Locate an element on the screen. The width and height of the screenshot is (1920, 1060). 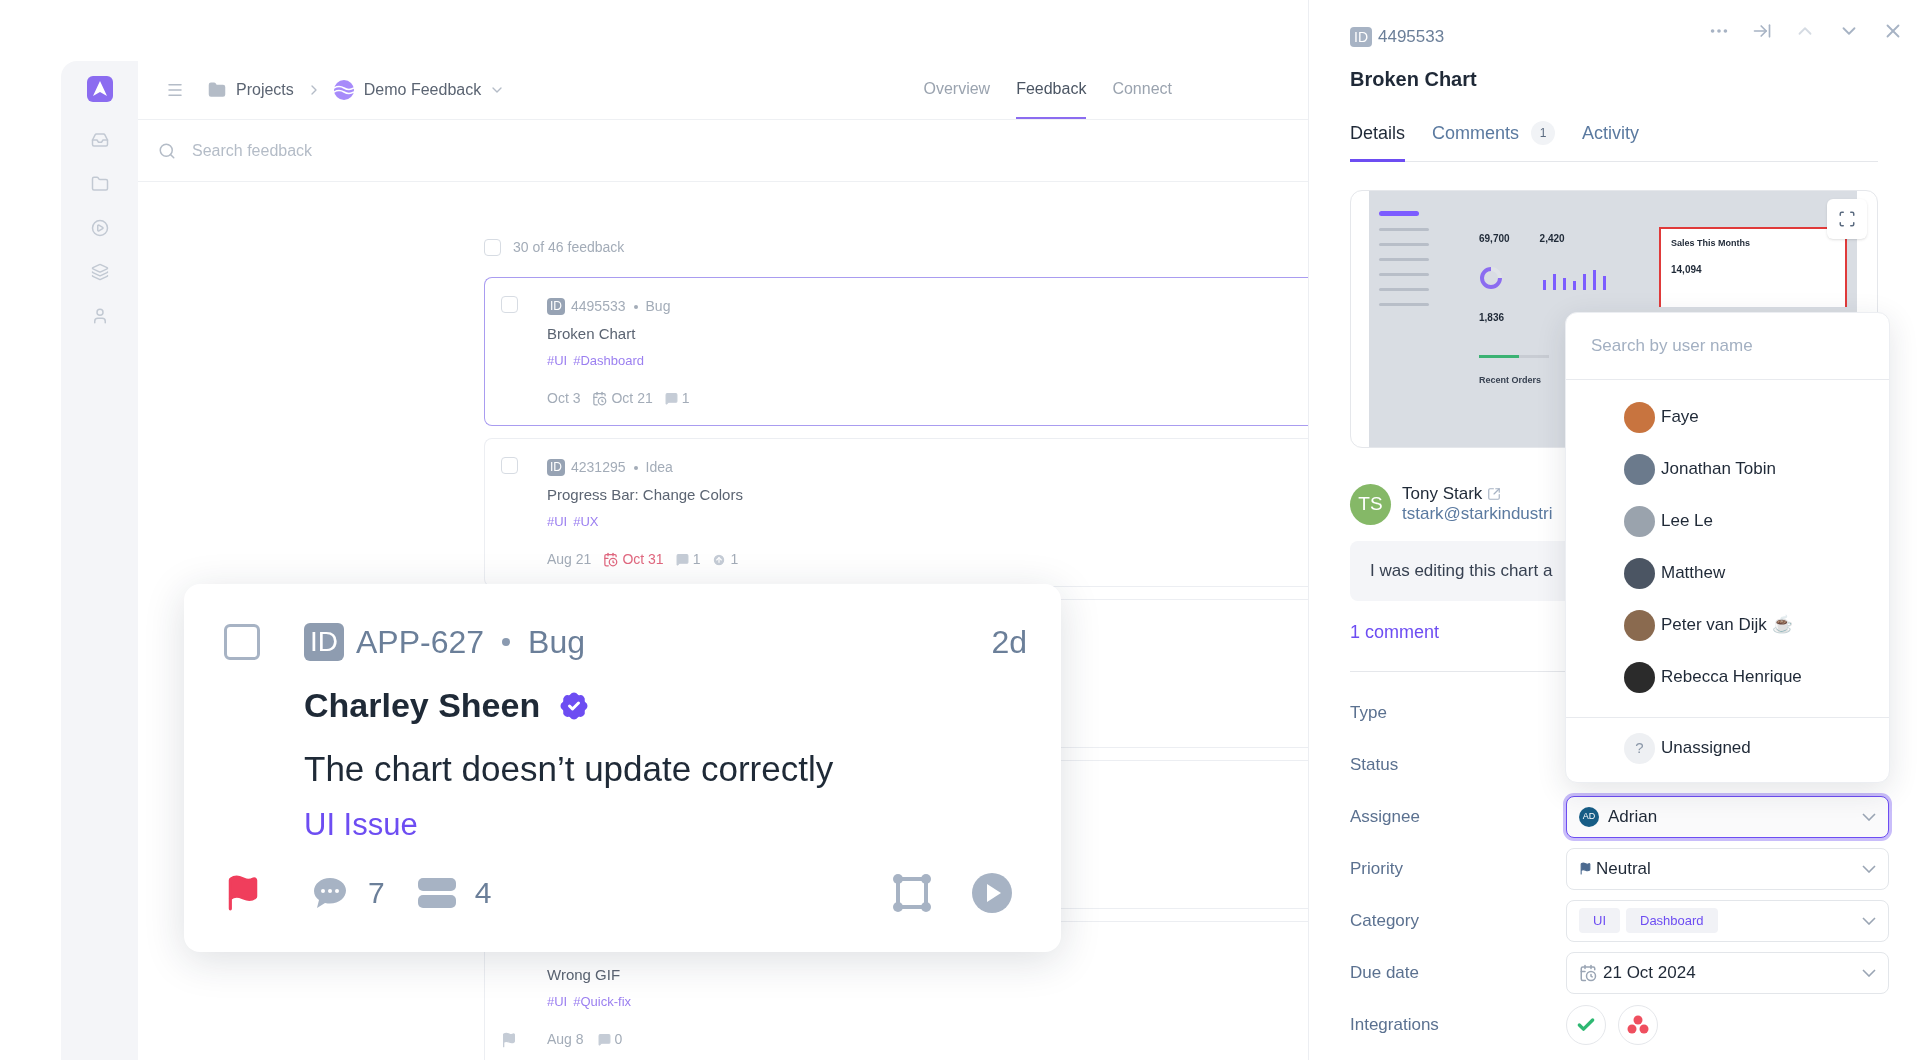
user-option: Faye is located at coordinates (1727, 417).